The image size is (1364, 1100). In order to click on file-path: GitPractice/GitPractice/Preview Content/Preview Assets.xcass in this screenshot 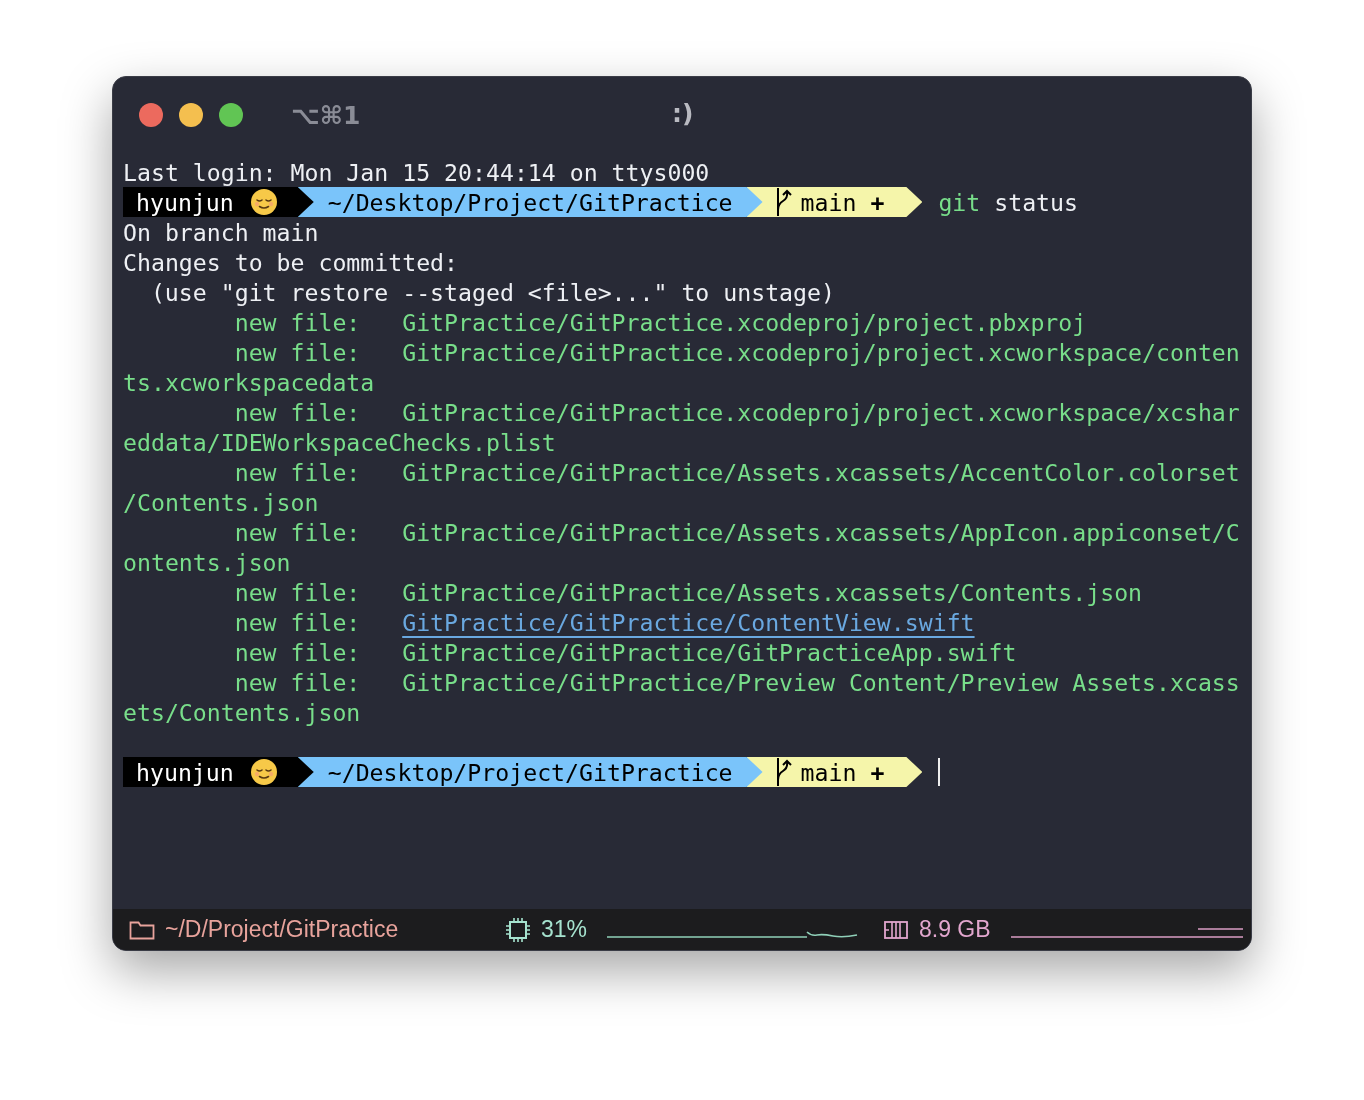, I will do `click(821, 682)`.